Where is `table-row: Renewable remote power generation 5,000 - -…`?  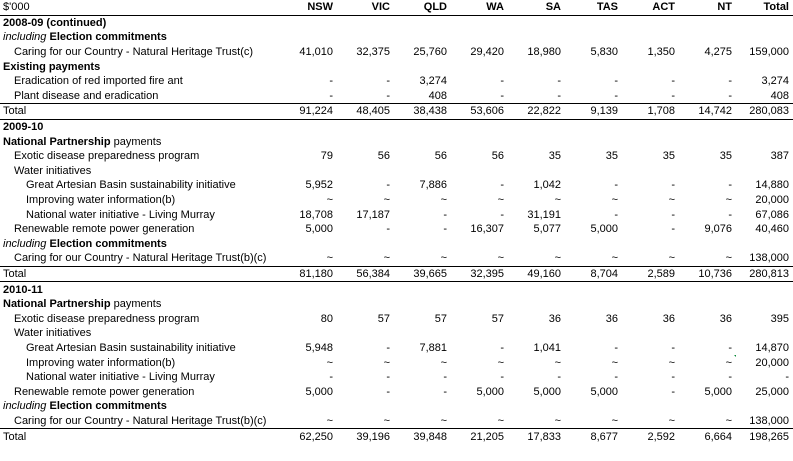 table-row: Renewable remote power generation 5,000 - -… is located at coordinates (396, 391).